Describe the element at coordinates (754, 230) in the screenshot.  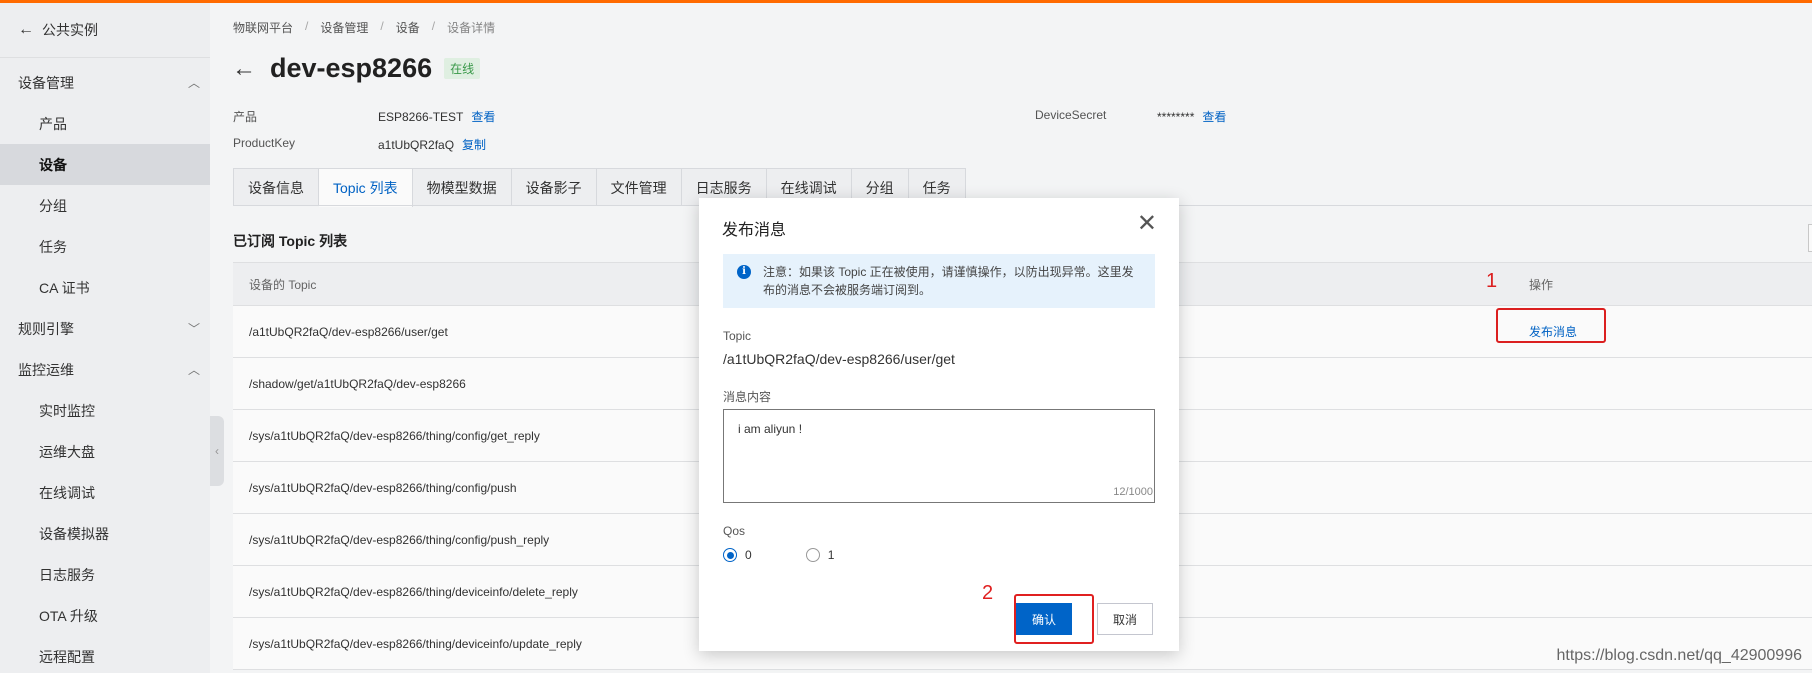
I see `dialog-title: 发布消息` at that location.